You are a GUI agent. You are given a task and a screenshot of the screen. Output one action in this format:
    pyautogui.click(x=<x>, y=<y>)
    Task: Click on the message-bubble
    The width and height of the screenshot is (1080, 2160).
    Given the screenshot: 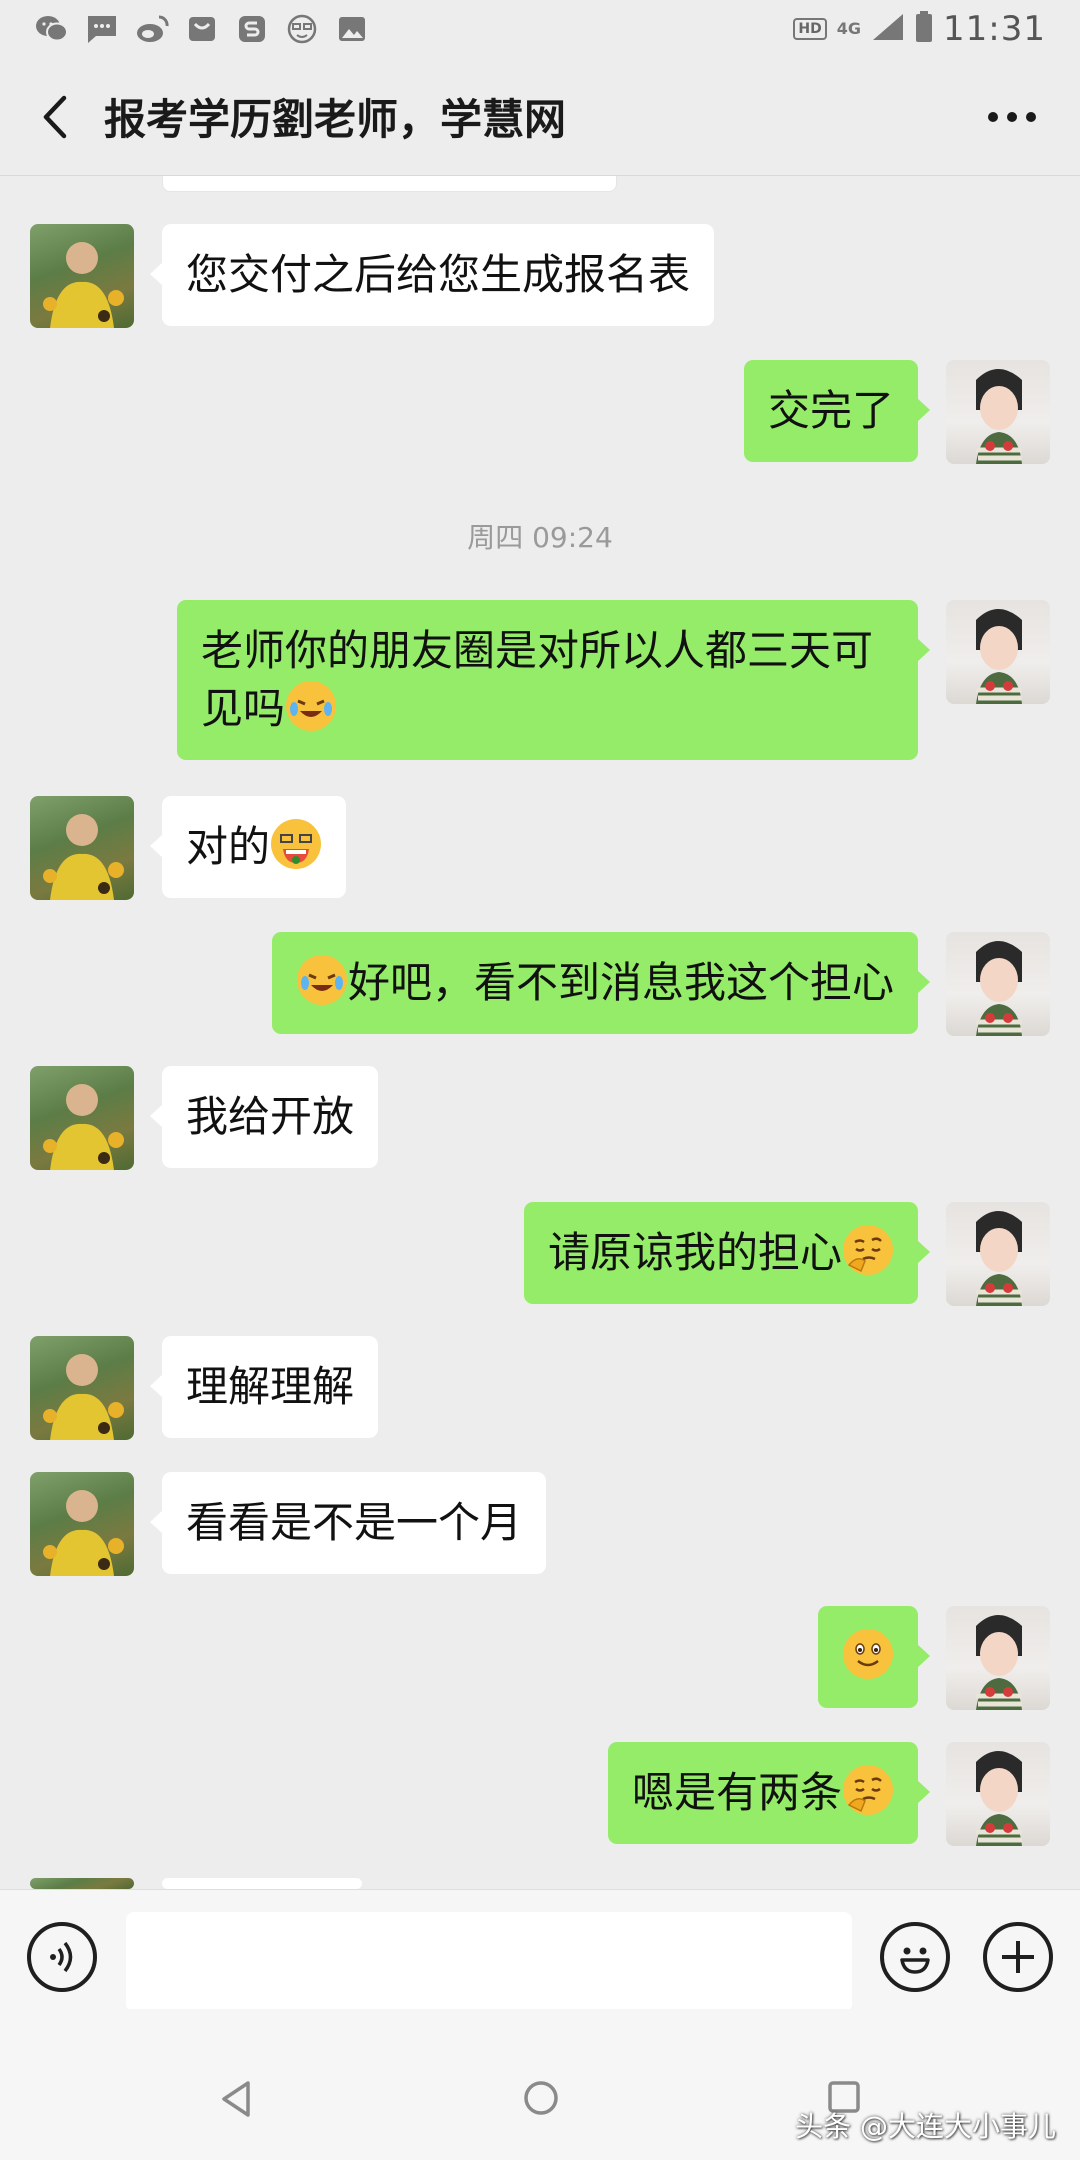 What is the action you would take?
    pyautogui.click(x=874, y=1657)
    